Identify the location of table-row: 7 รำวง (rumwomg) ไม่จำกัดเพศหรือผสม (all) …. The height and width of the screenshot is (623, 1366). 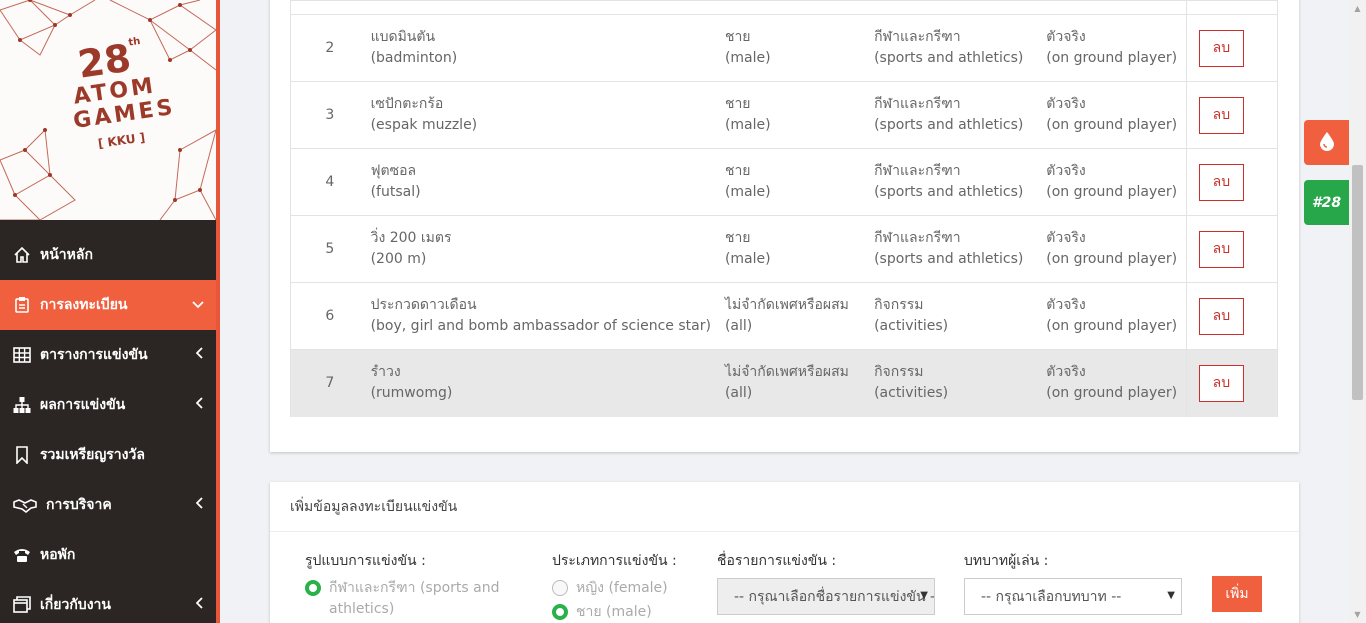
(784, 383).